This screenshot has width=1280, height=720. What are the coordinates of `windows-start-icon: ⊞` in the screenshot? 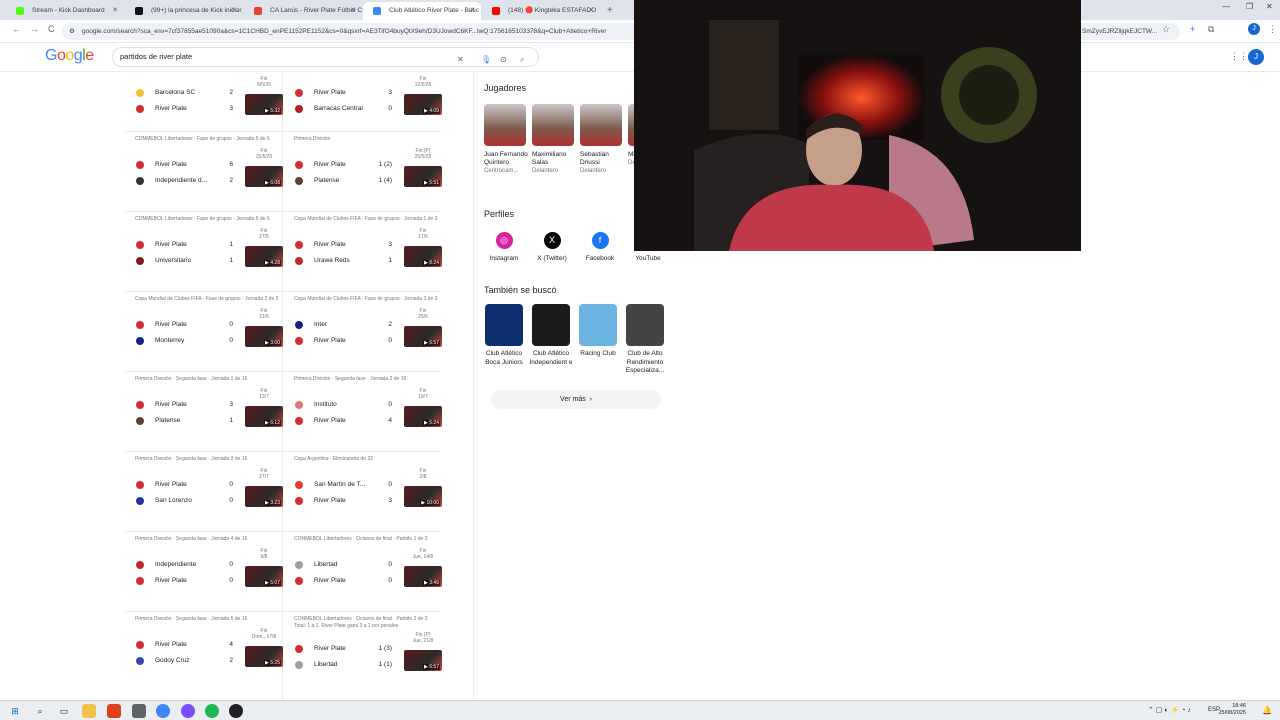 It's located at (15, 711).